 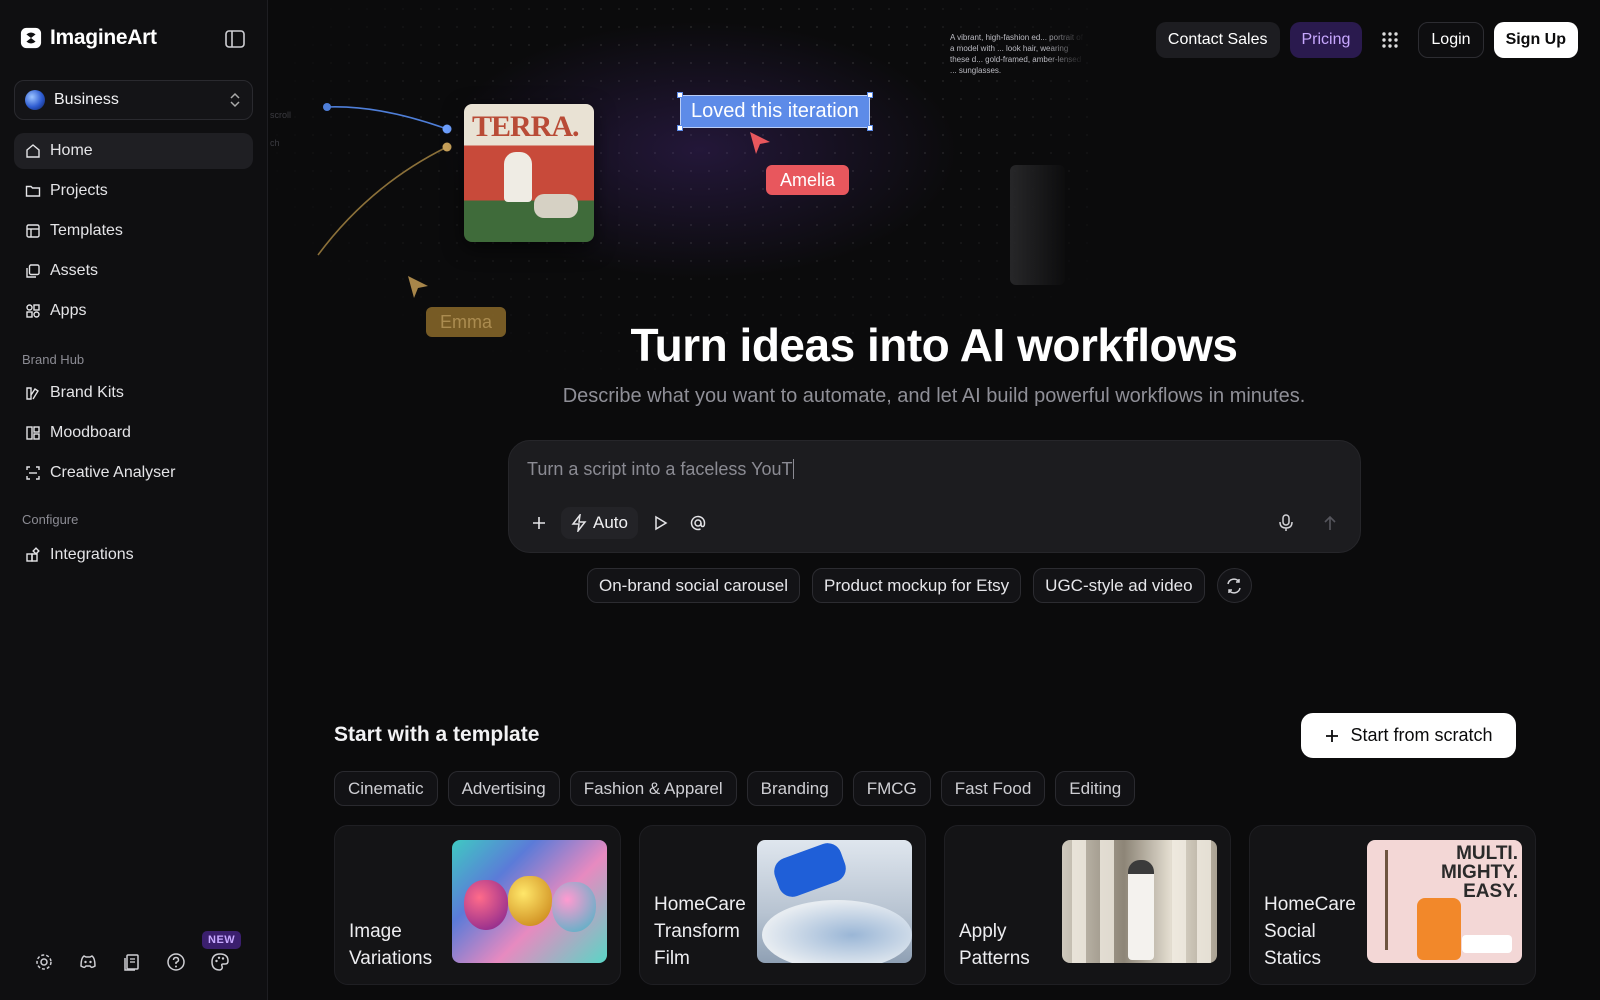 What do you see at coordinates (661, 469) in the screenshot?
I see `prompt-input: Turn a script into a faceless YouT` at bounding box center [661, 469].